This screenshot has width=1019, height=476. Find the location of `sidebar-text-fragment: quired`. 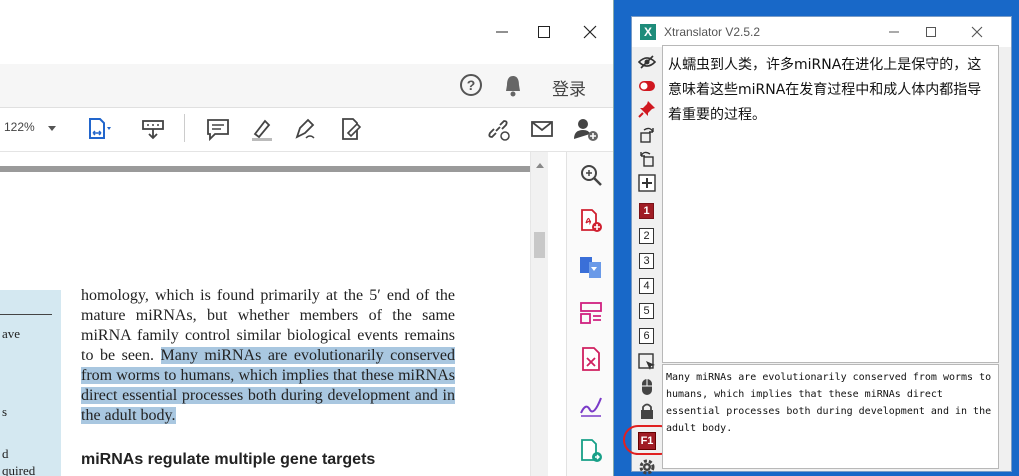

sidebar-text-fragment: quired is located at coordinates (19, 469).